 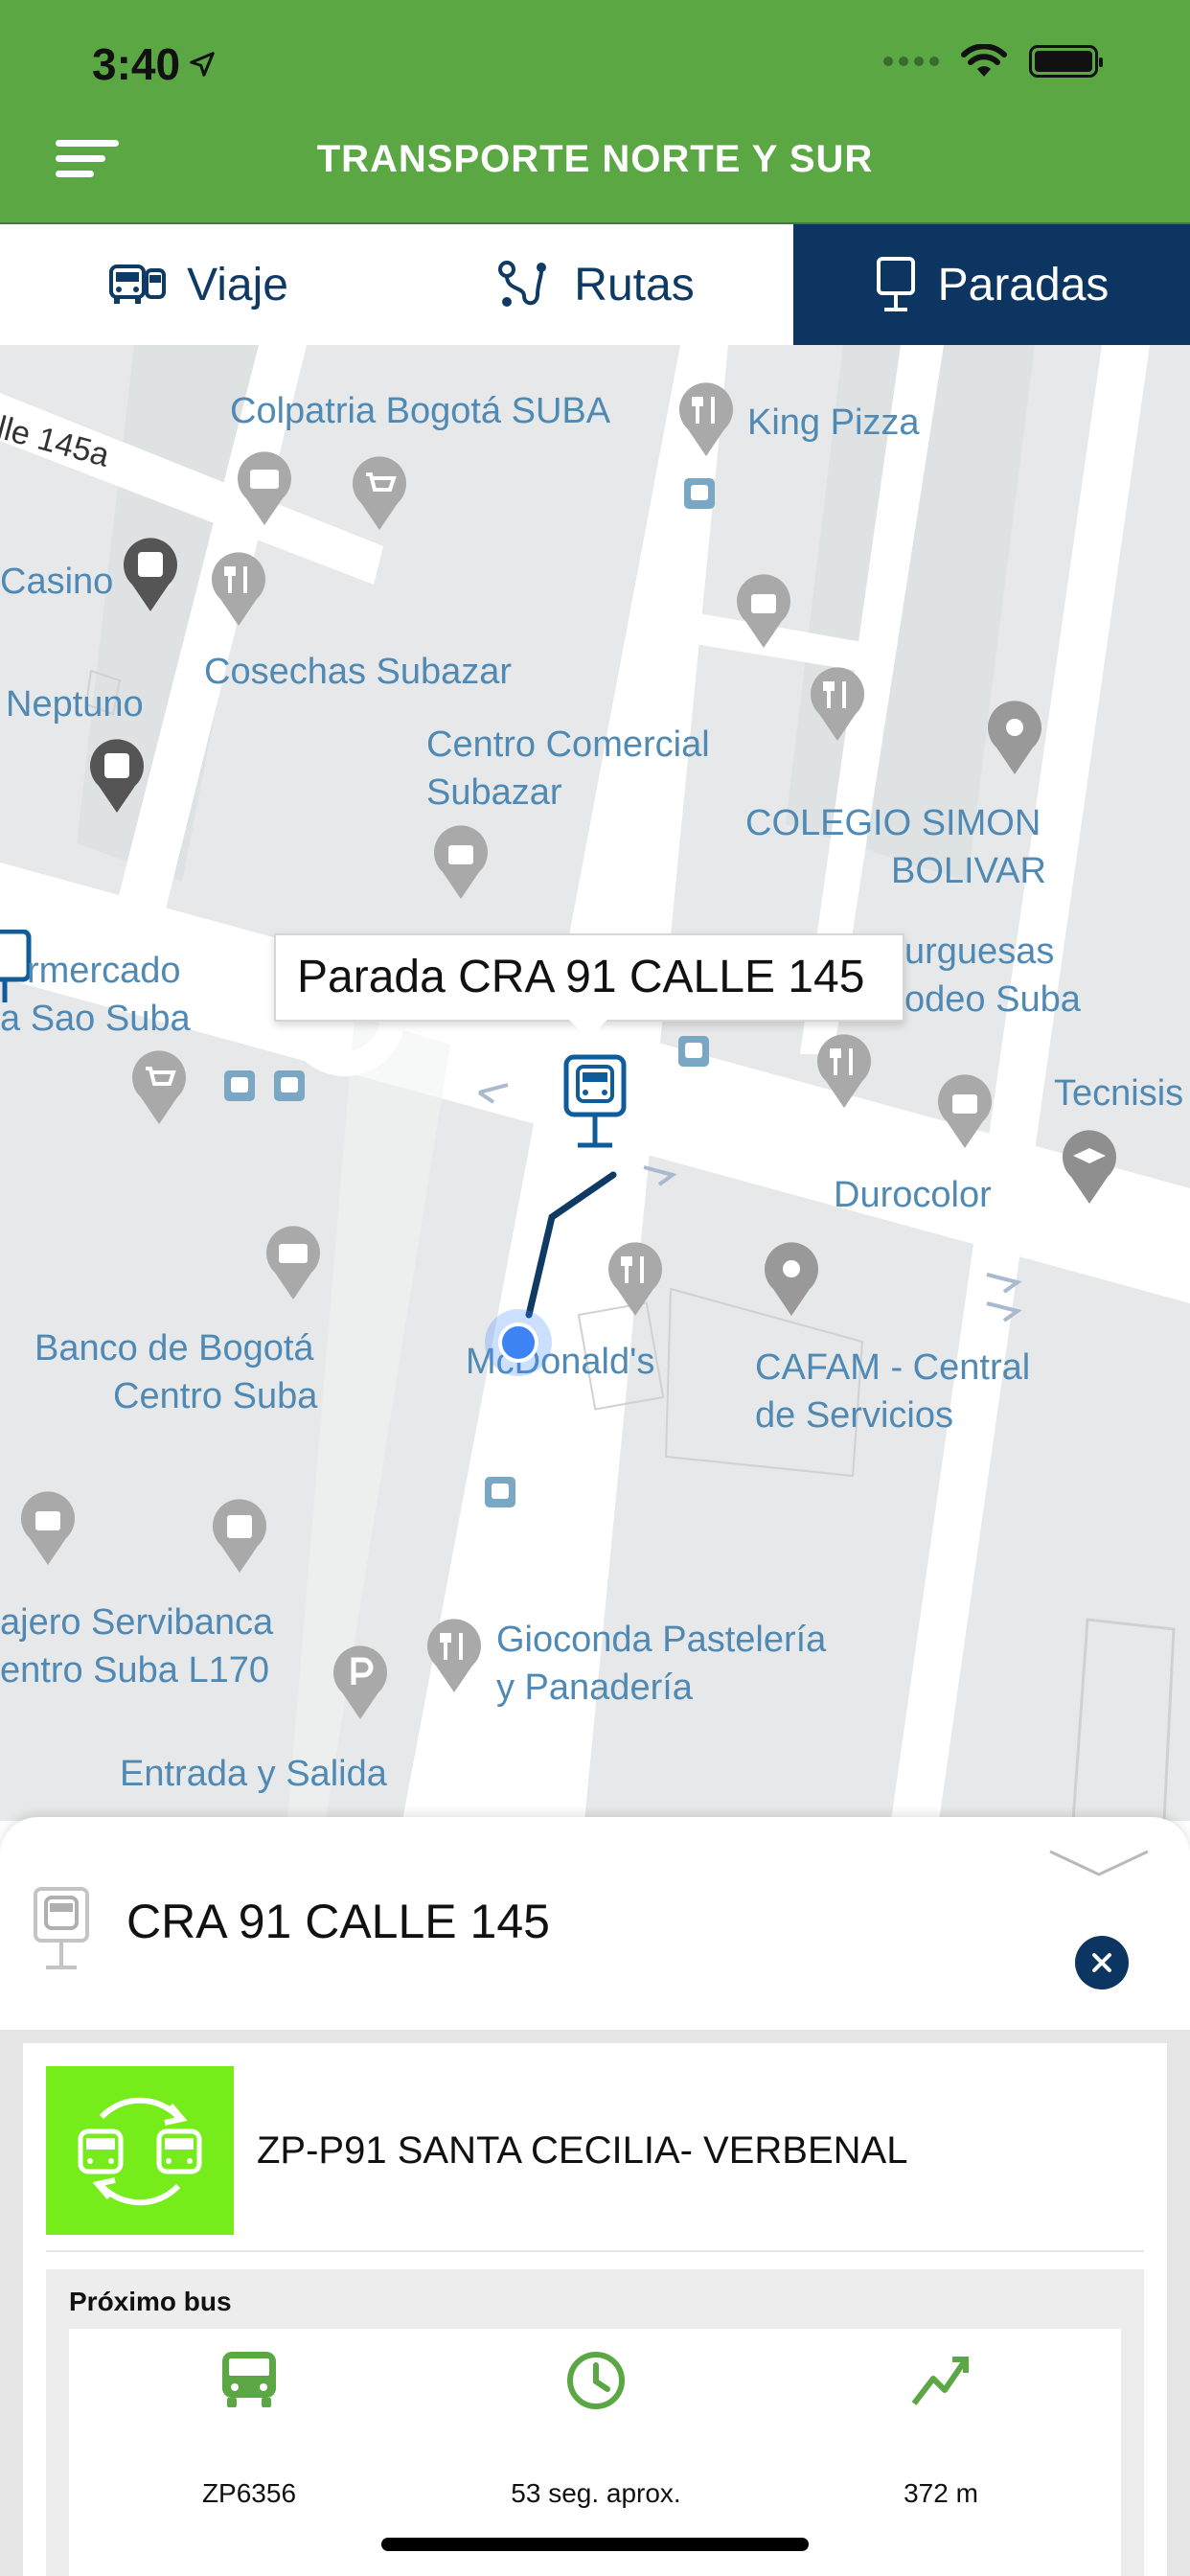 I want to click on map-label: Banco de Bogotá, so click(x=174, y=1348).